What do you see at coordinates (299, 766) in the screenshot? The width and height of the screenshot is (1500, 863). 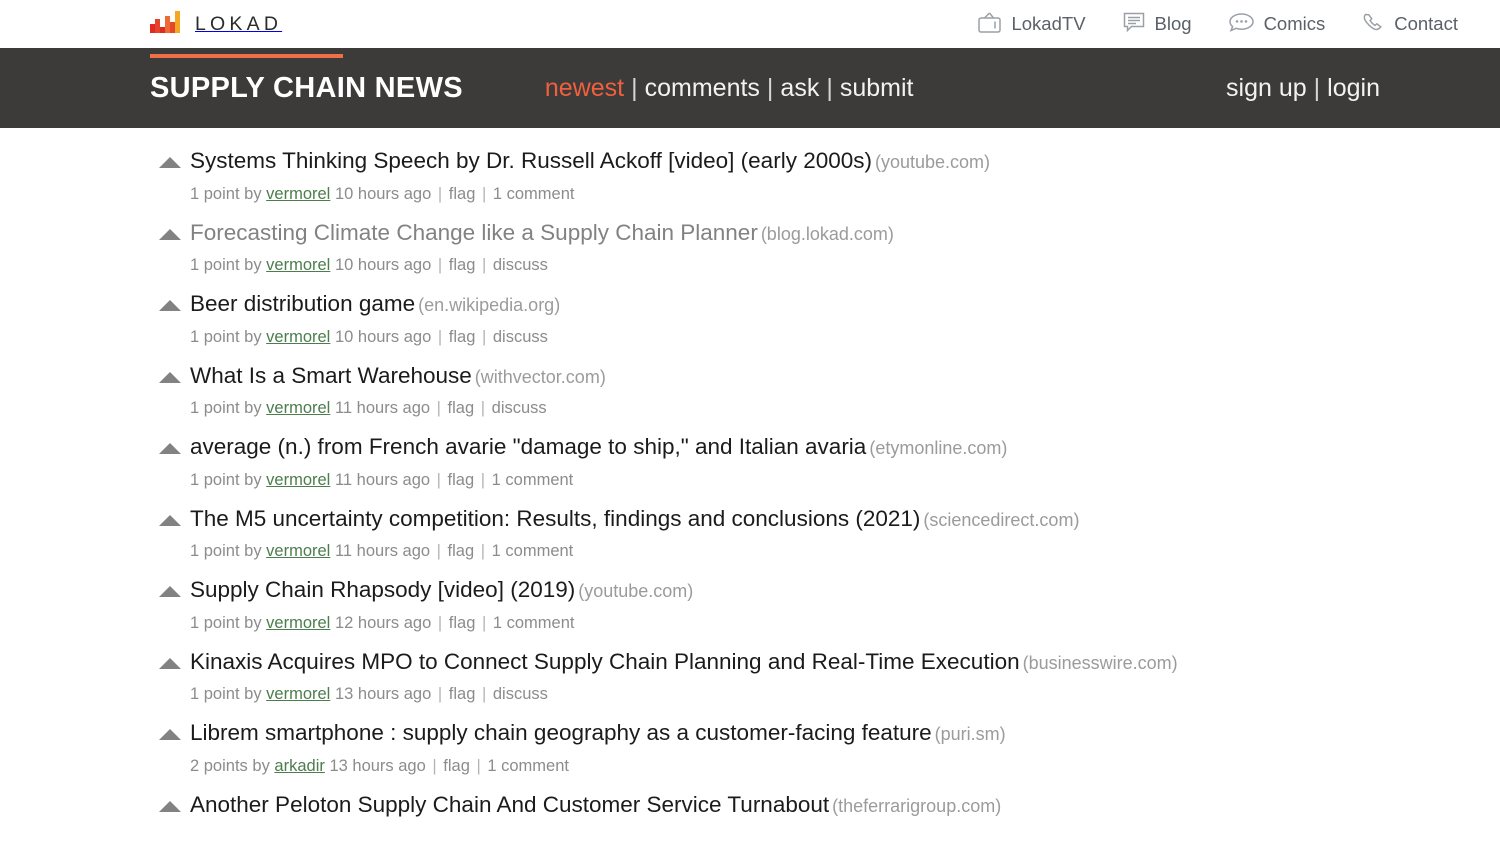 I see `story-author-link: arkadir` at bounding box center [299, 766].